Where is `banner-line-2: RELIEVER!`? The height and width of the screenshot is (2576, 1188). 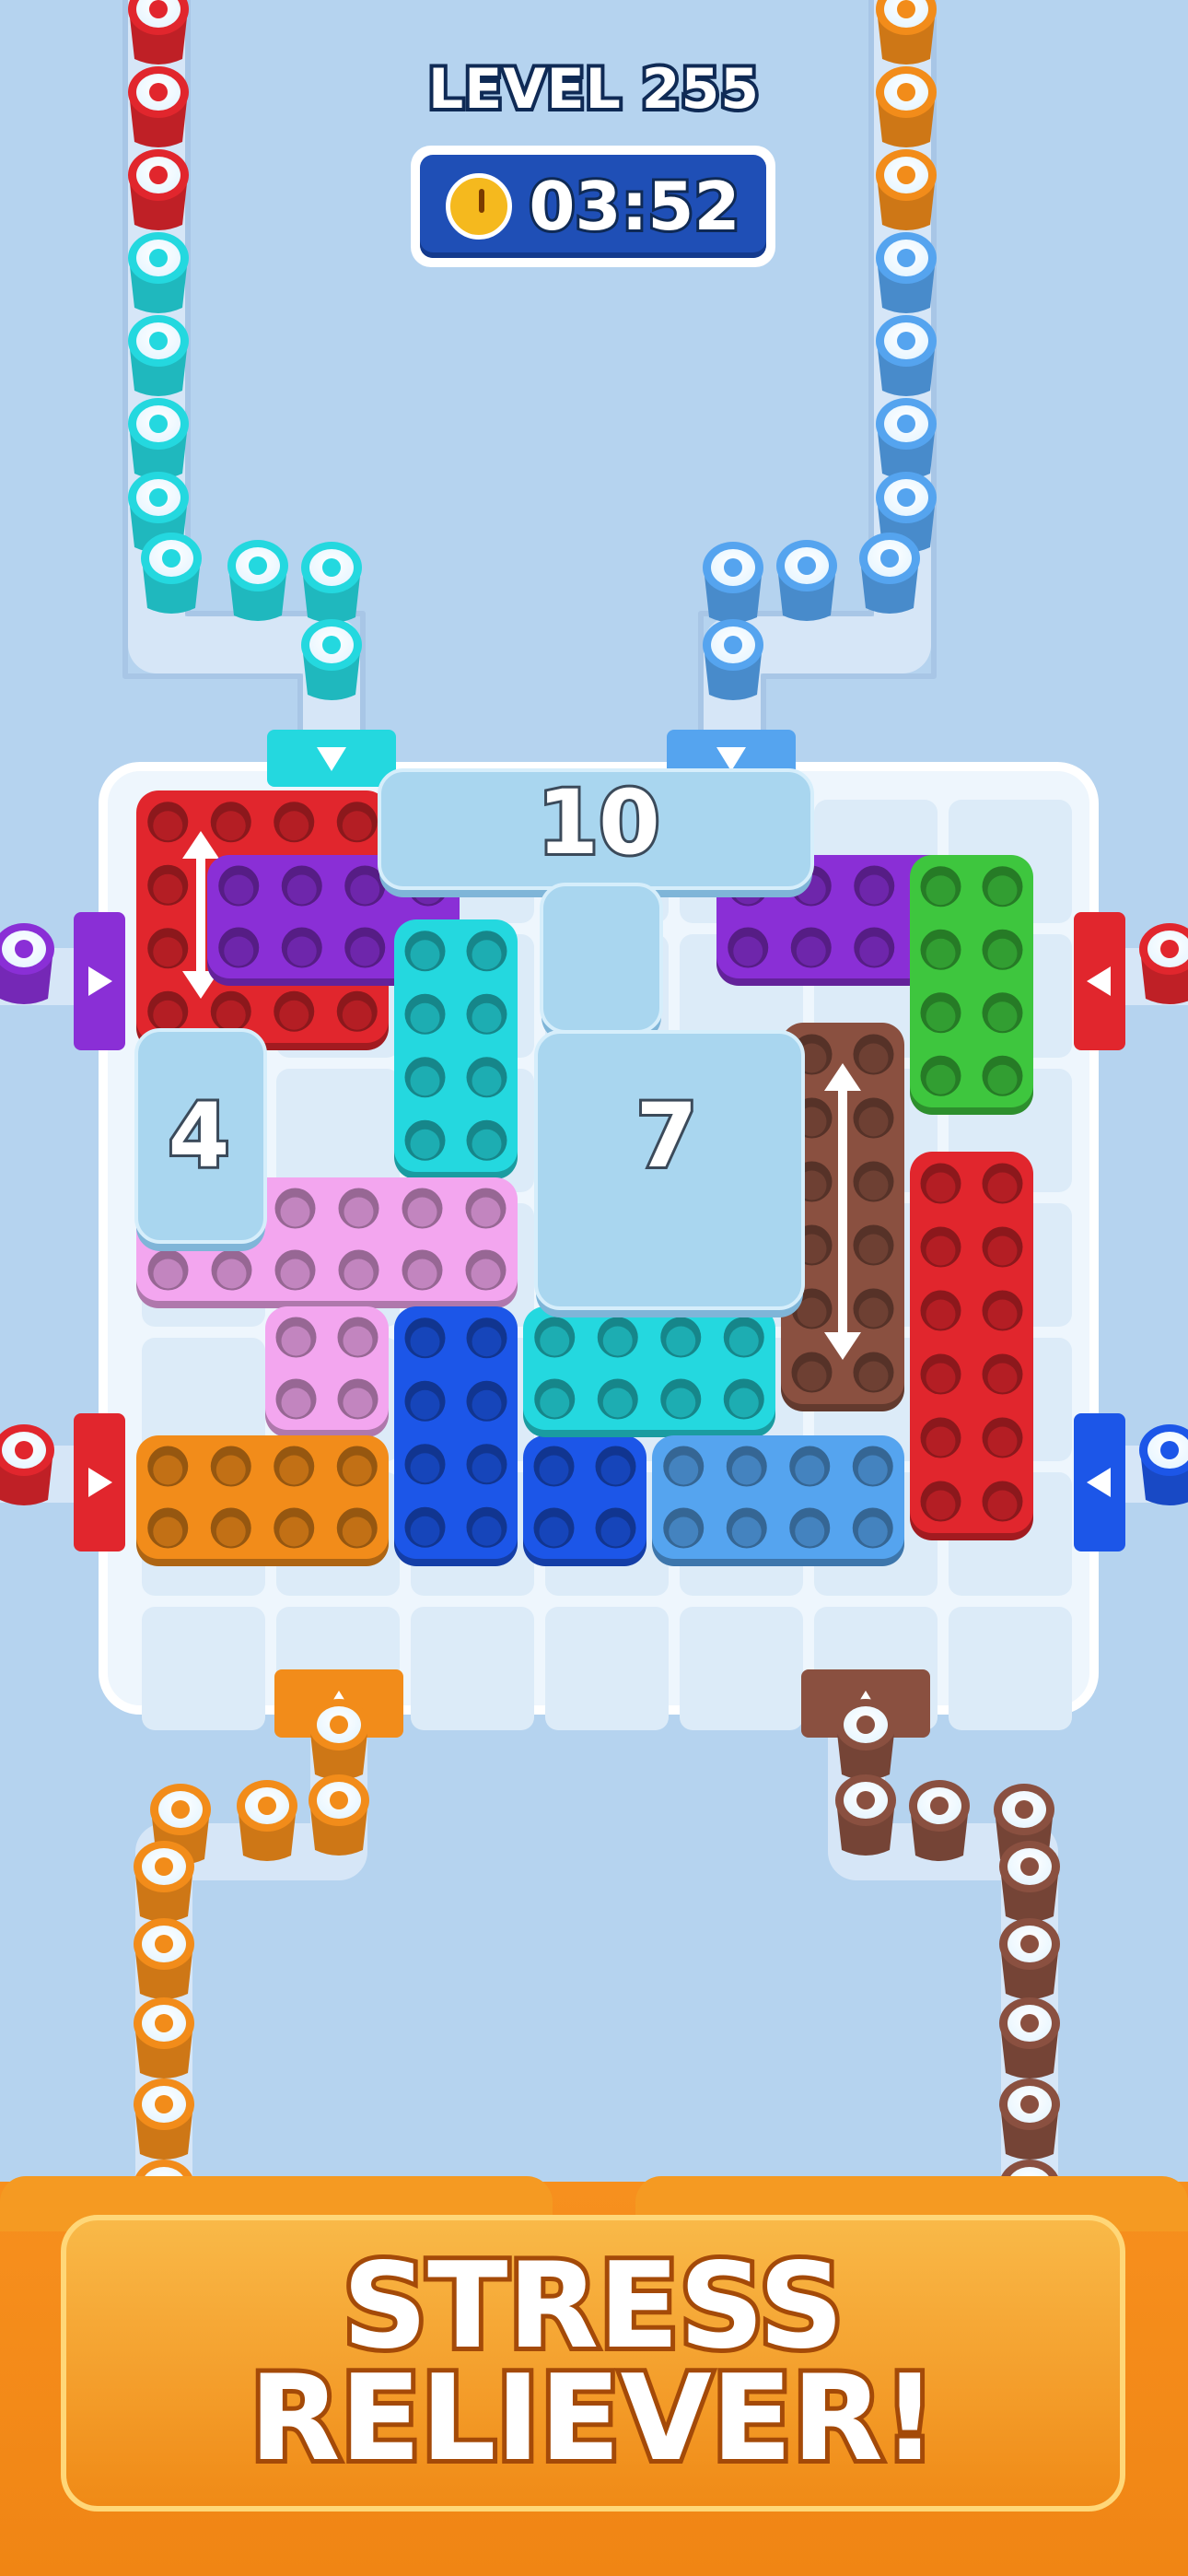
banner-line-2: RELIEVER! is located at coordinates (593, 2419).